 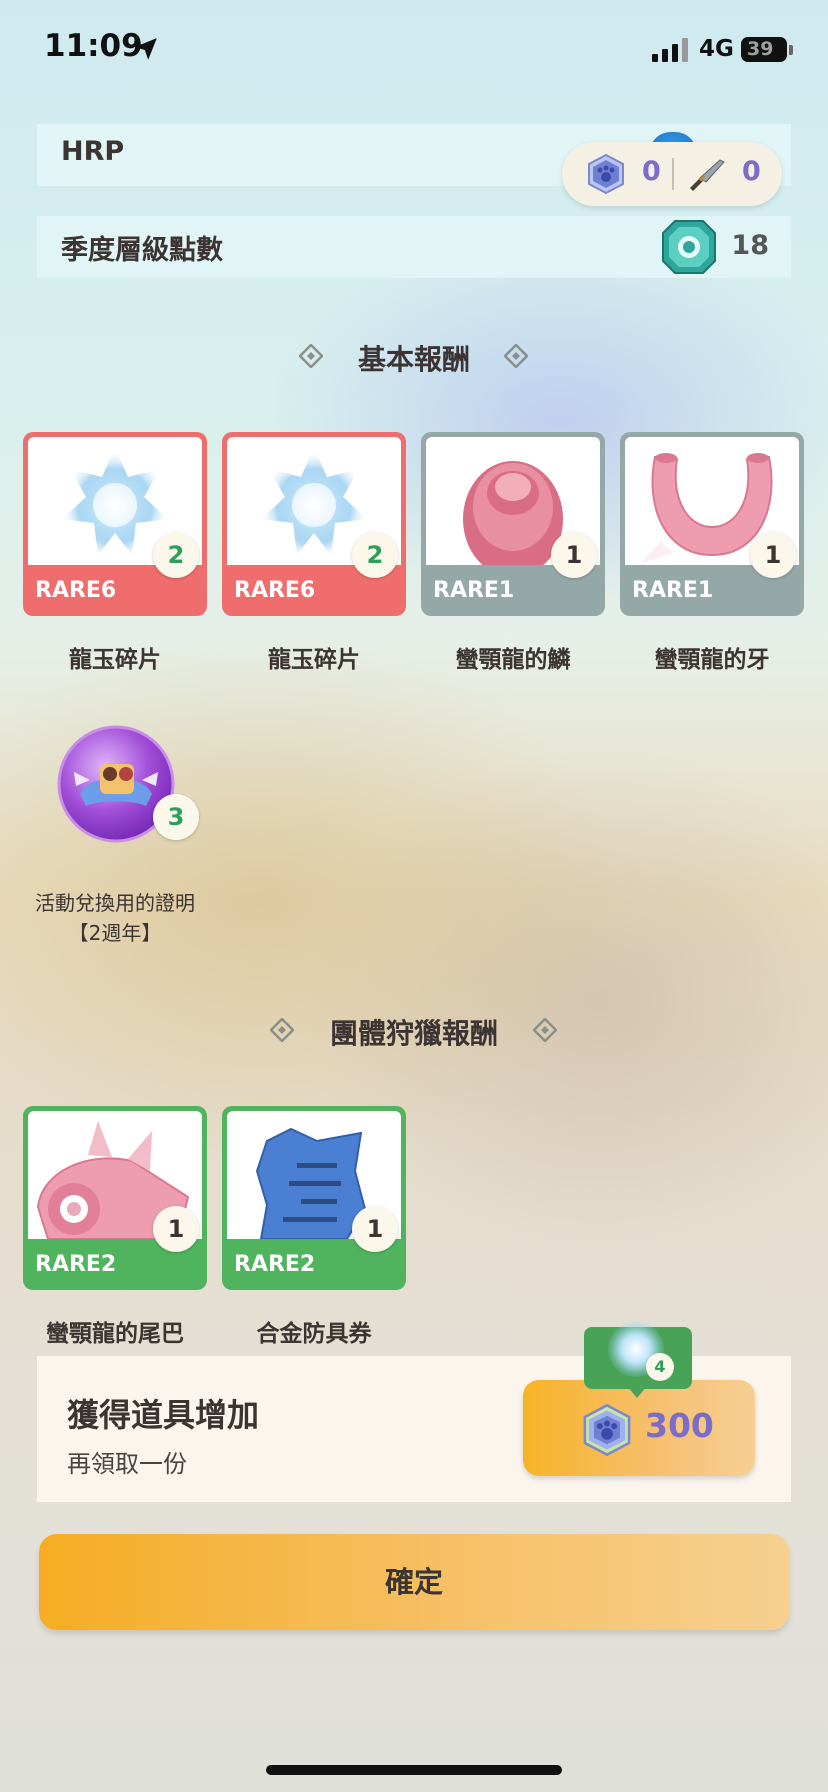 I want to click on battery-icon: 39, so click(x=764, y=49).